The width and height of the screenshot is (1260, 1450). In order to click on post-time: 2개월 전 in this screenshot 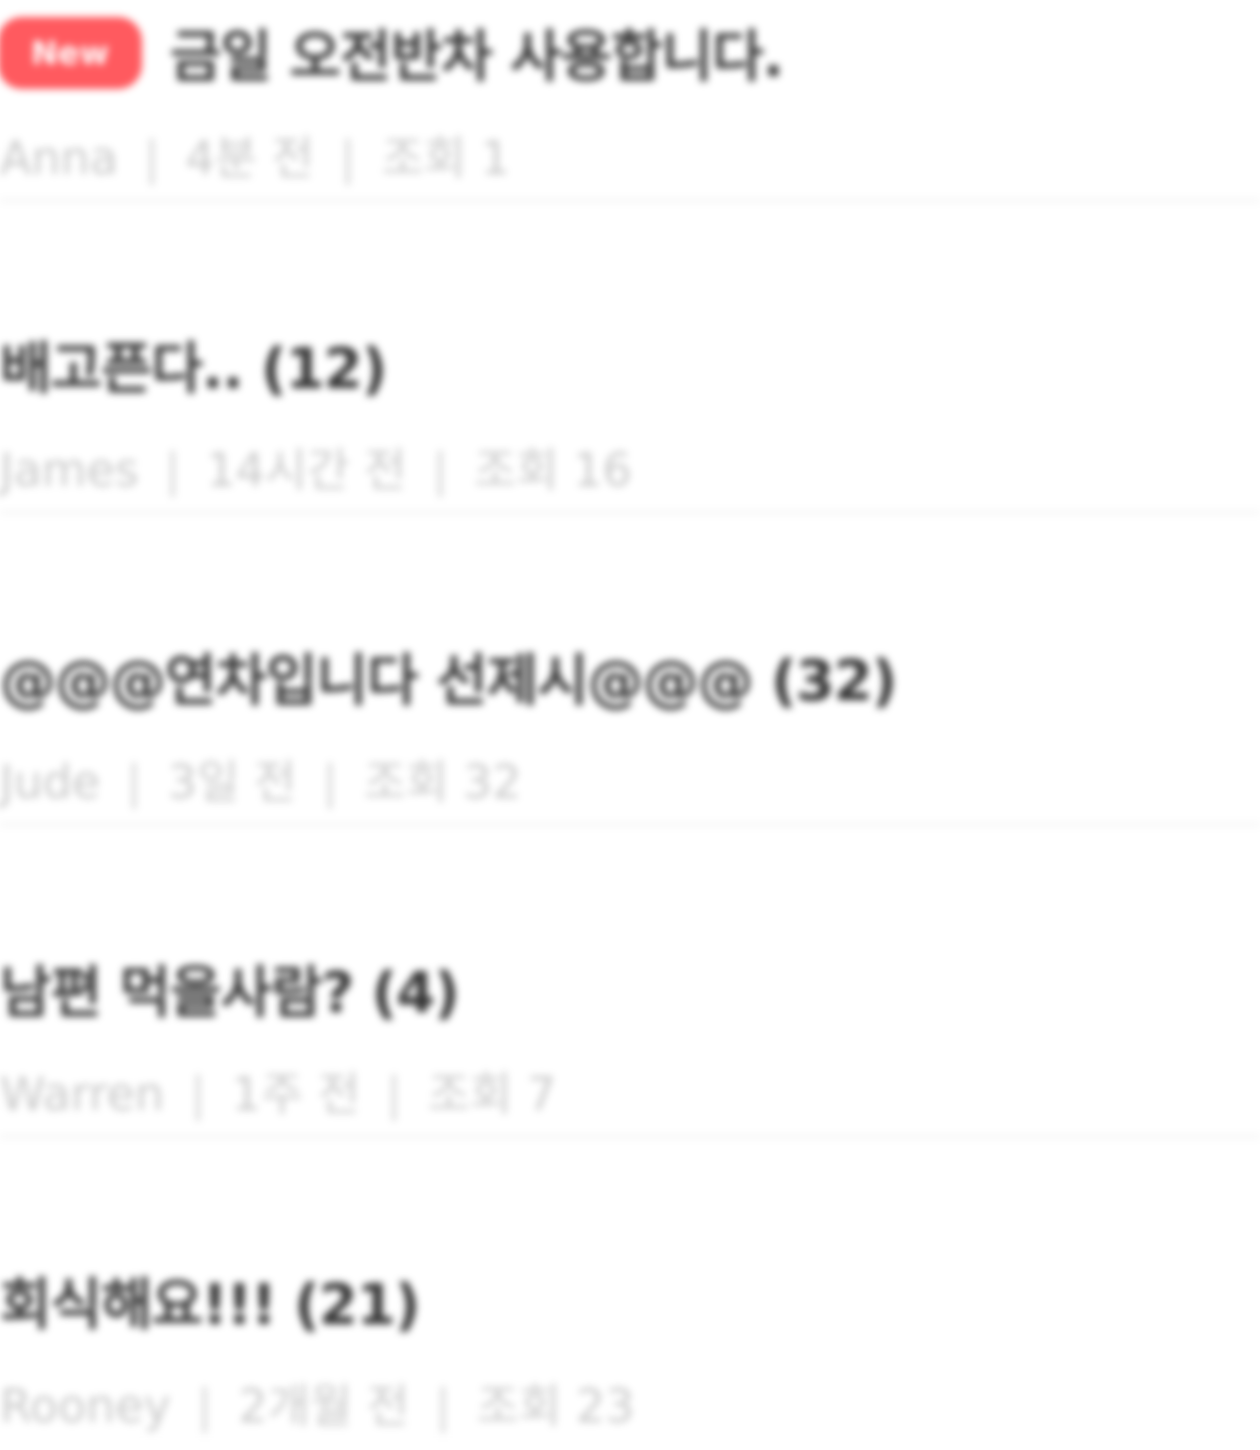, I will do `click(324, 1406)`.